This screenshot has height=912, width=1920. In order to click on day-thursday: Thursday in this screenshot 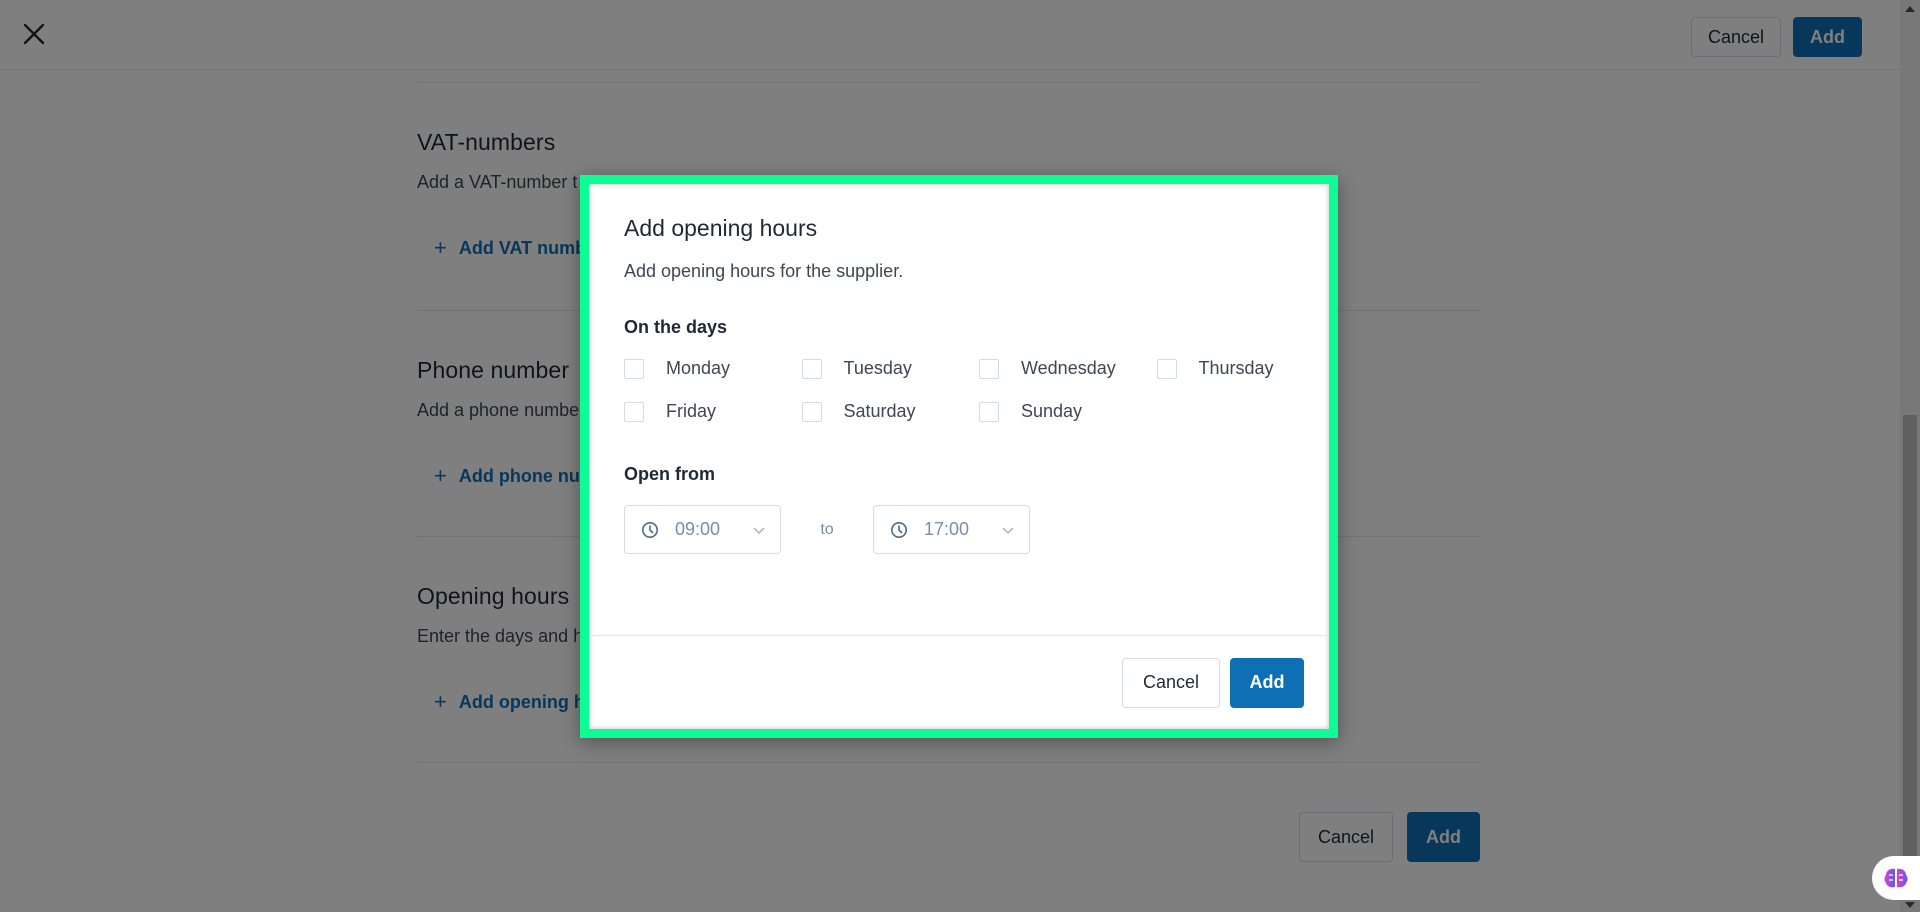, I will do `click(1245, 368)`.